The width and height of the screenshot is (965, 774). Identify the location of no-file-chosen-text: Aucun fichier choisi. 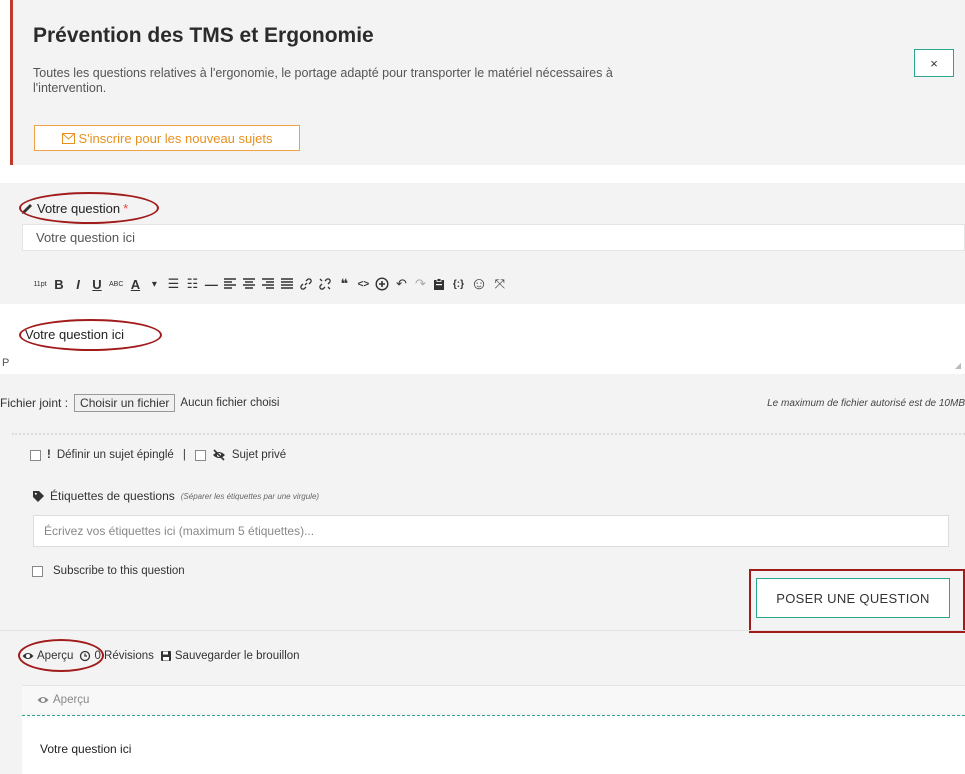
(230, 403).